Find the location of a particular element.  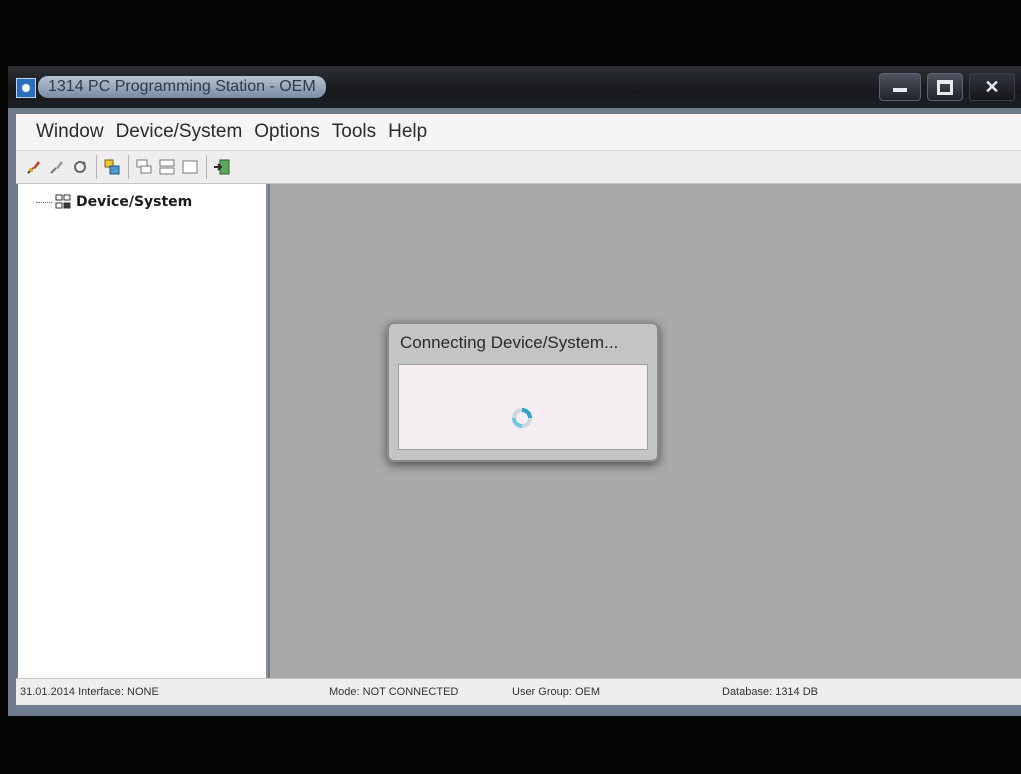

cascade-windows-button is located at coordinates (144, 167).